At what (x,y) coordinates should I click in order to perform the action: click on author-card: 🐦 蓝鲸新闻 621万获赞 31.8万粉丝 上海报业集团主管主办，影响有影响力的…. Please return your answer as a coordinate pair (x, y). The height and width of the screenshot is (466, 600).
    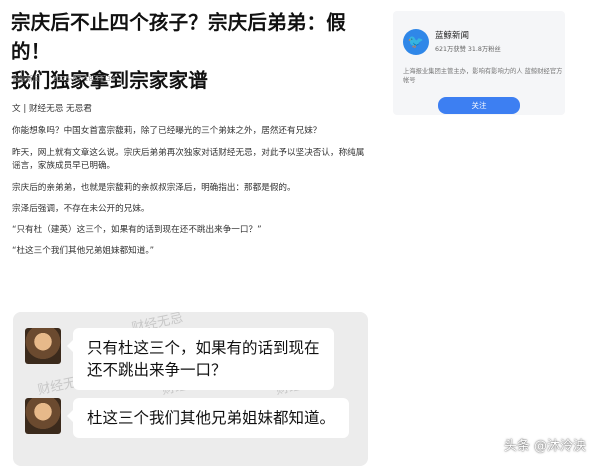
    Looking at the image, I should click on (479, 63).